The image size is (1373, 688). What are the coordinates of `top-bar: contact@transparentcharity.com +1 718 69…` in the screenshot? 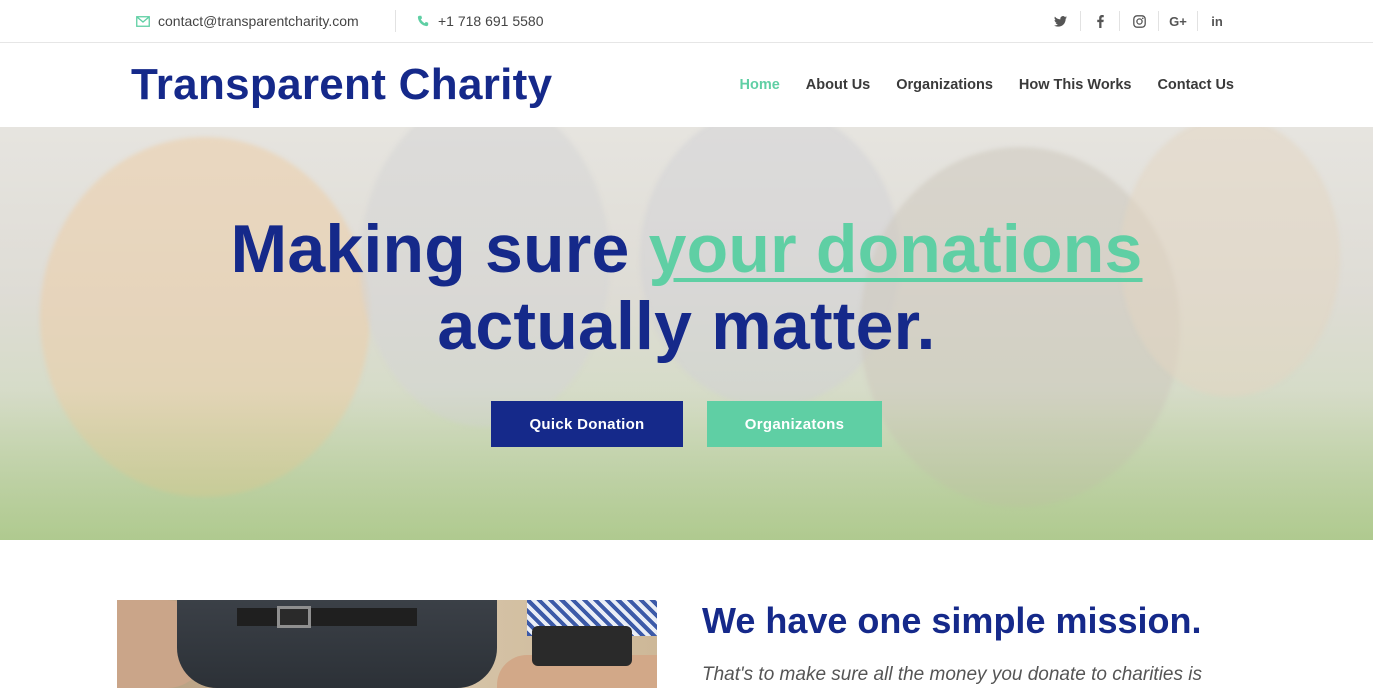 It's located at (686, 21).